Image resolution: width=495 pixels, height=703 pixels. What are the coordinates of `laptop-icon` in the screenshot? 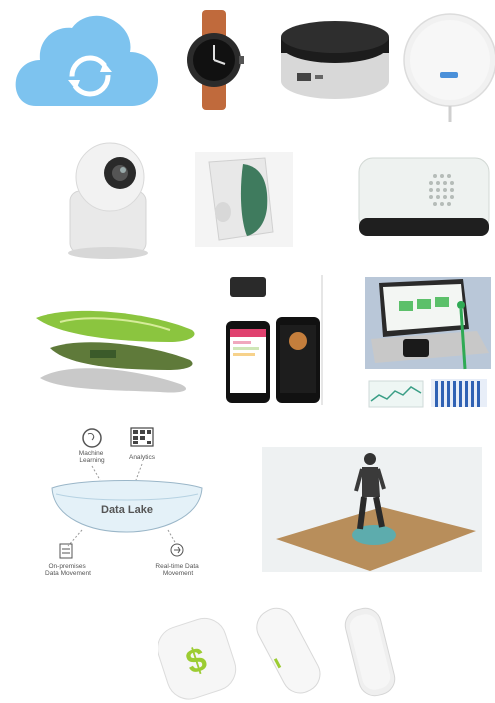 It's located at (428, 344).